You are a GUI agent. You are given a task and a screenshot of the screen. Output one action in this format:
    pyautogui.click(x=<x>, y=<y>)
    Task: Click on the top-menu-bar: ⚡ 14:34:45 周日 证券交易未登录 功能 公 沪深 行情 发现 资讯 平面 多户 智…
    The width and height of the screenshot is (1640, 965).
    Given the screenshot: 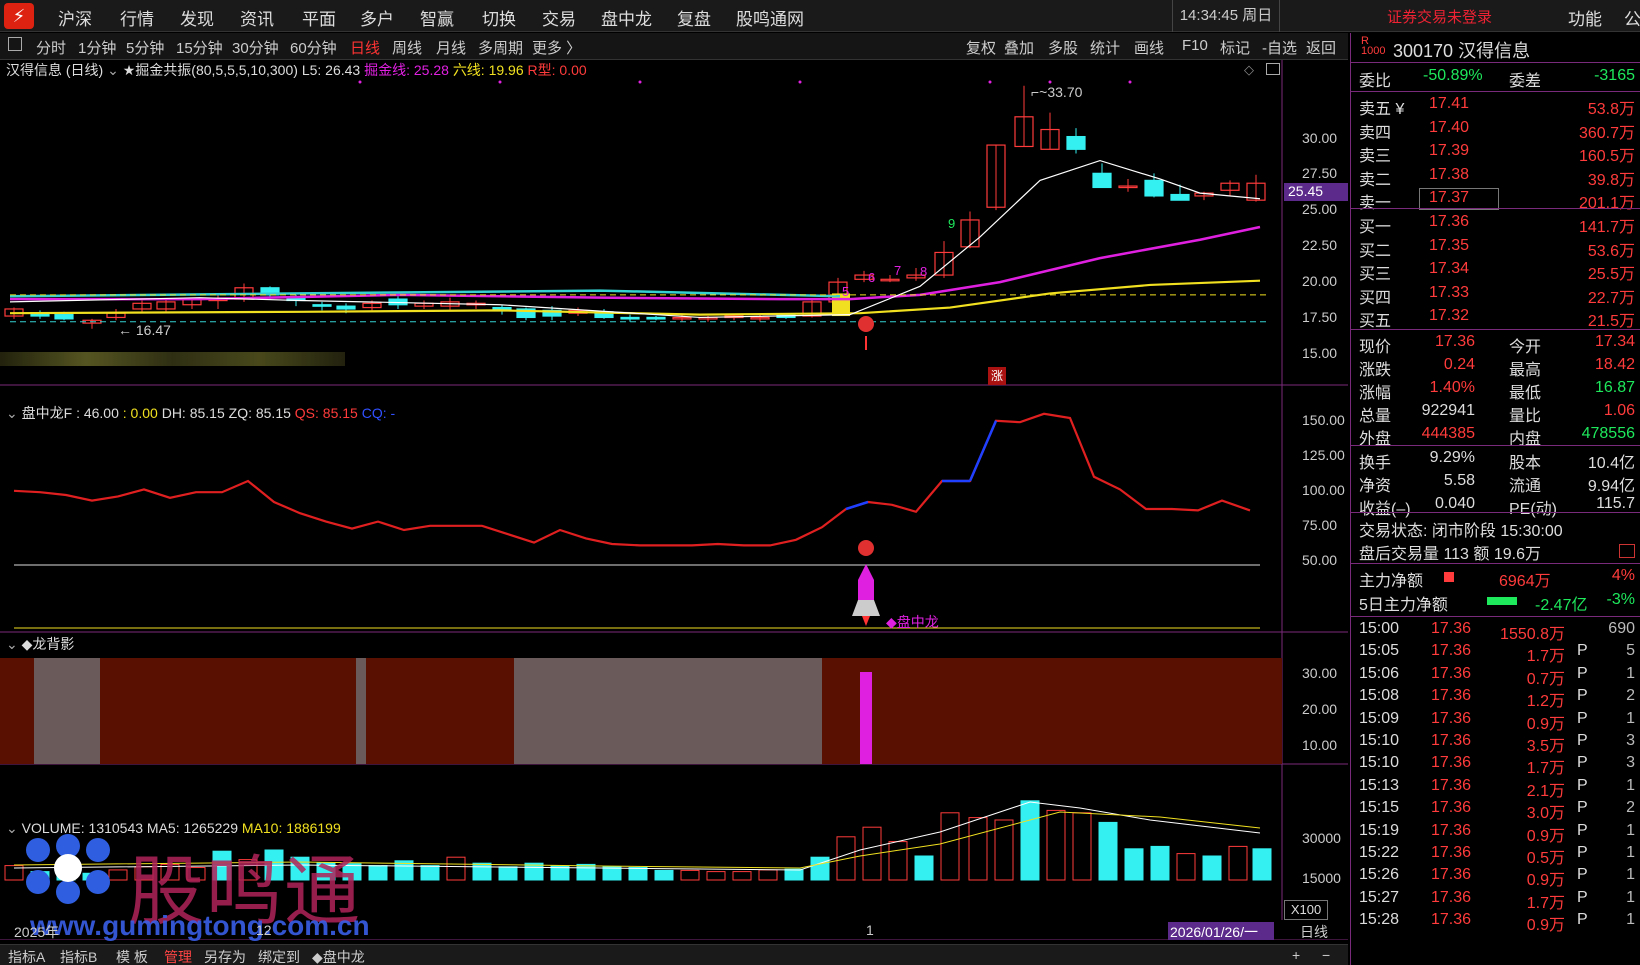 What is the action you would take?
    pyautogui.click(x=820, y=16)
    